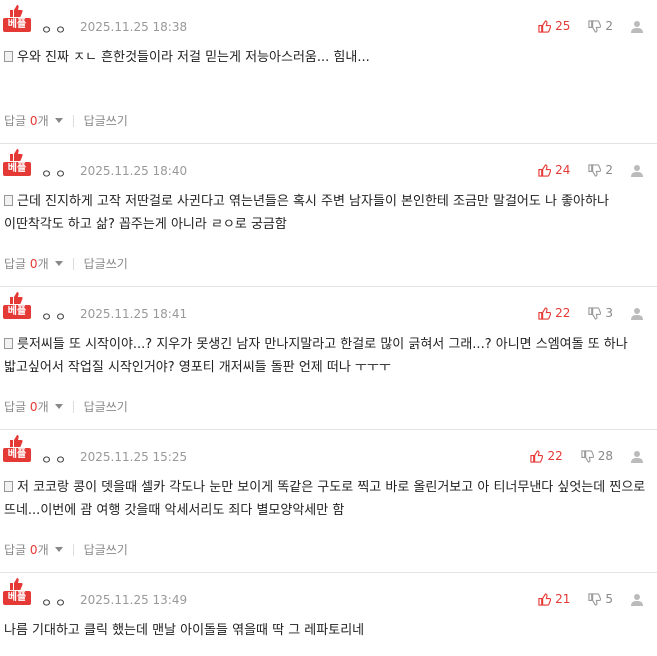 Image resolution: width=657 pixels, height=656 pixels. What do you see at coordinates (184, 630) in the screenshot?
I see `comment-text: 나름 기대하고 클릭 했는데 맨날 아이돌들 엮을때 딱 그 레파토리네` at bounding box center [184, 630].